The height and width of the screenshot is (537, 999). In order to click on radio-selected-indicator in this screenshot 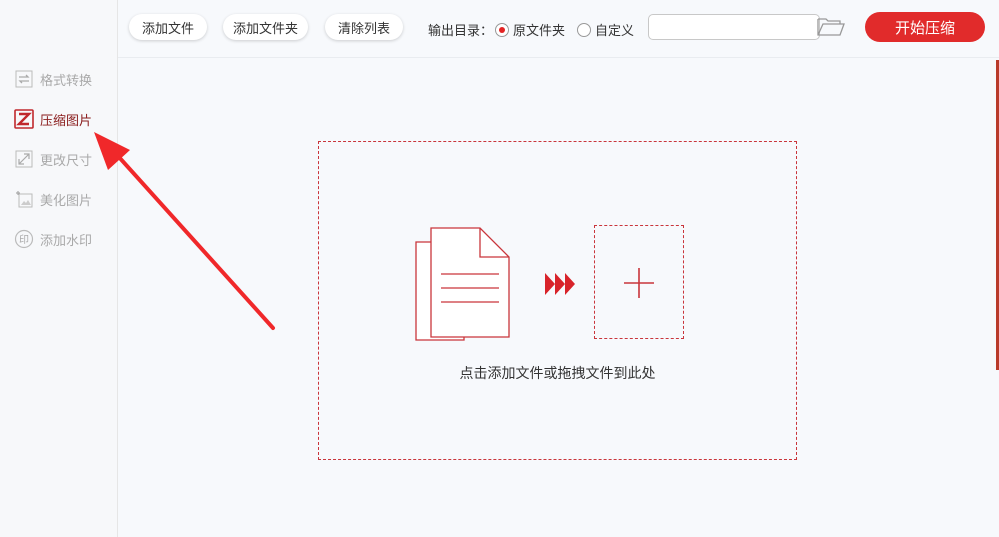, I will do `click(502, 29)`.